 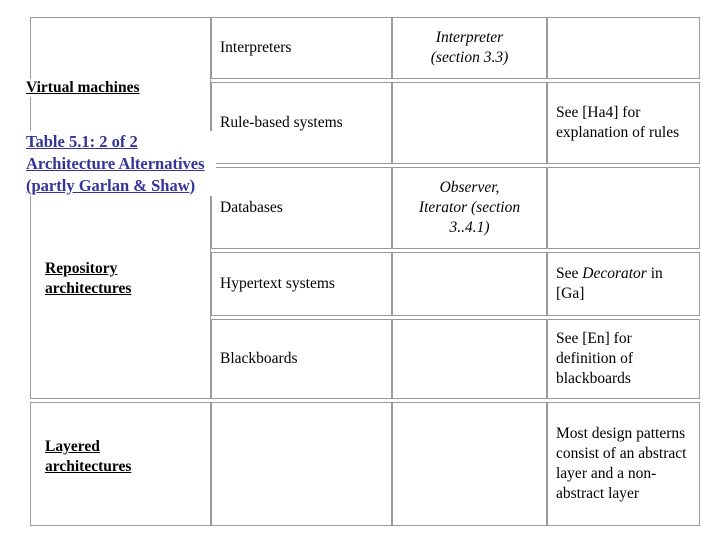 I want to click on pattern-line-2: Iterator (section, so click(x=469, y=207).